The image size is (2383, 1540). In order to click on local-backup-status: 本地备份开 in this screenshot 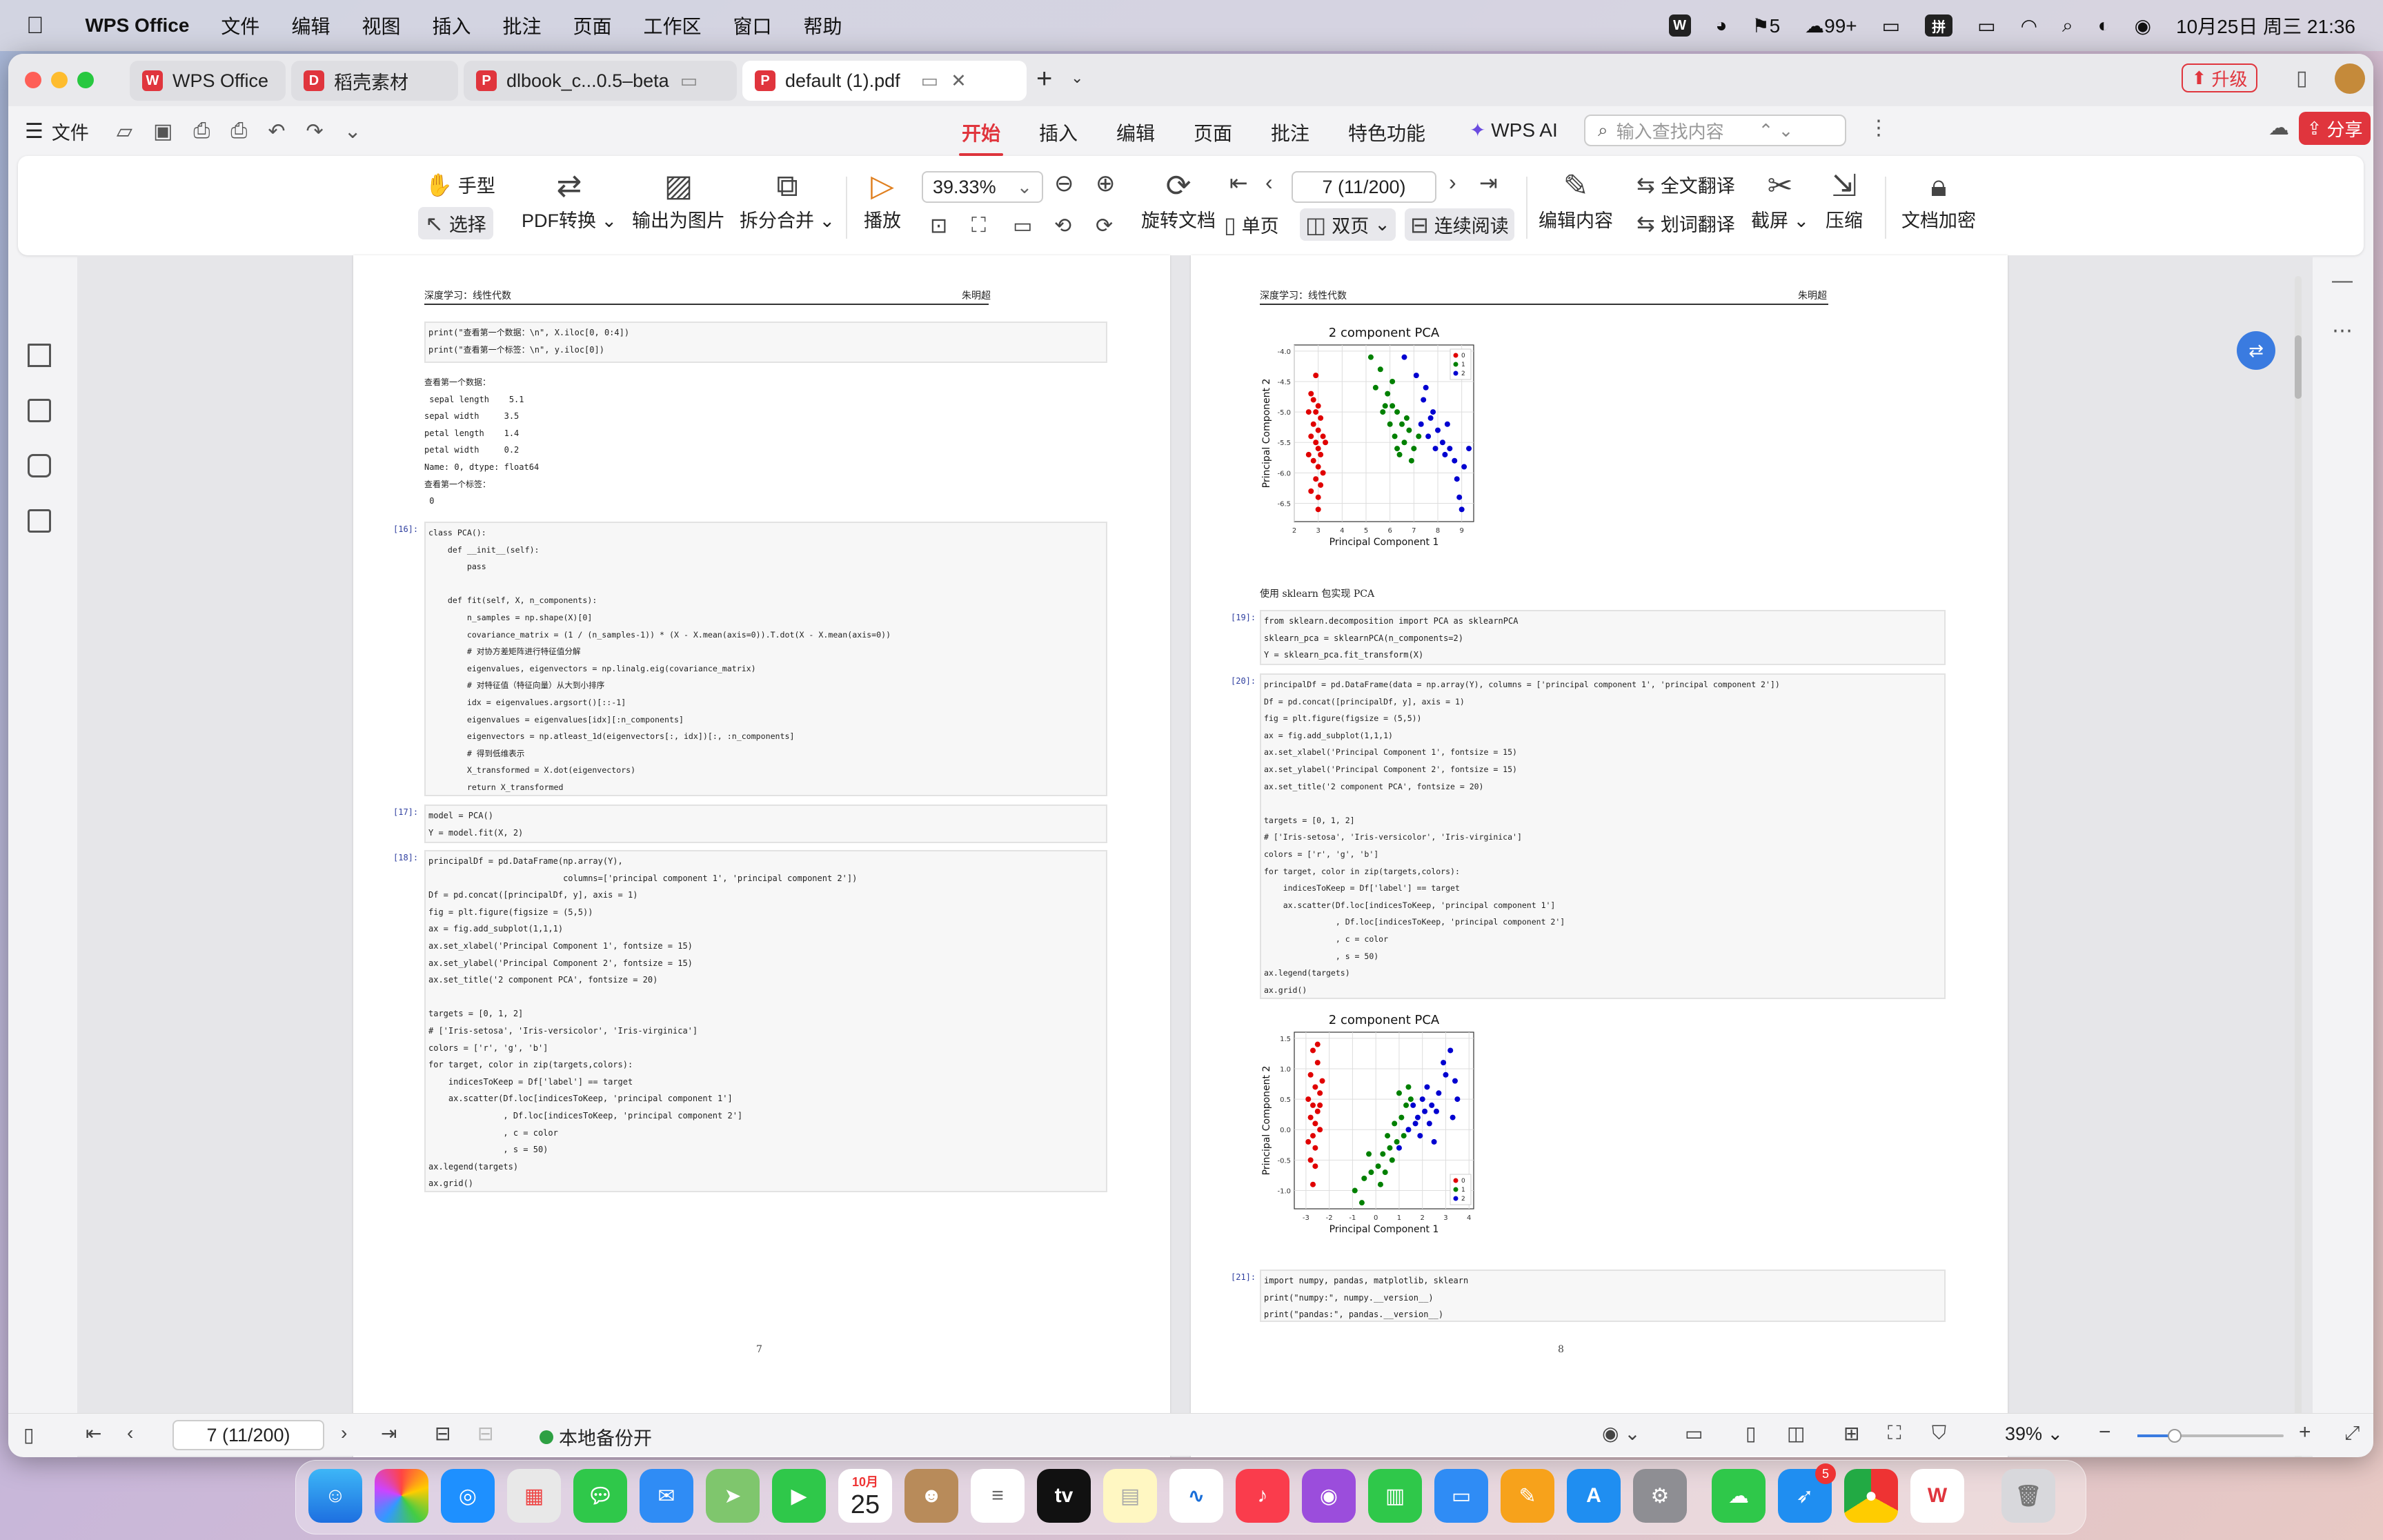, I will do `click(596, 1436)`.